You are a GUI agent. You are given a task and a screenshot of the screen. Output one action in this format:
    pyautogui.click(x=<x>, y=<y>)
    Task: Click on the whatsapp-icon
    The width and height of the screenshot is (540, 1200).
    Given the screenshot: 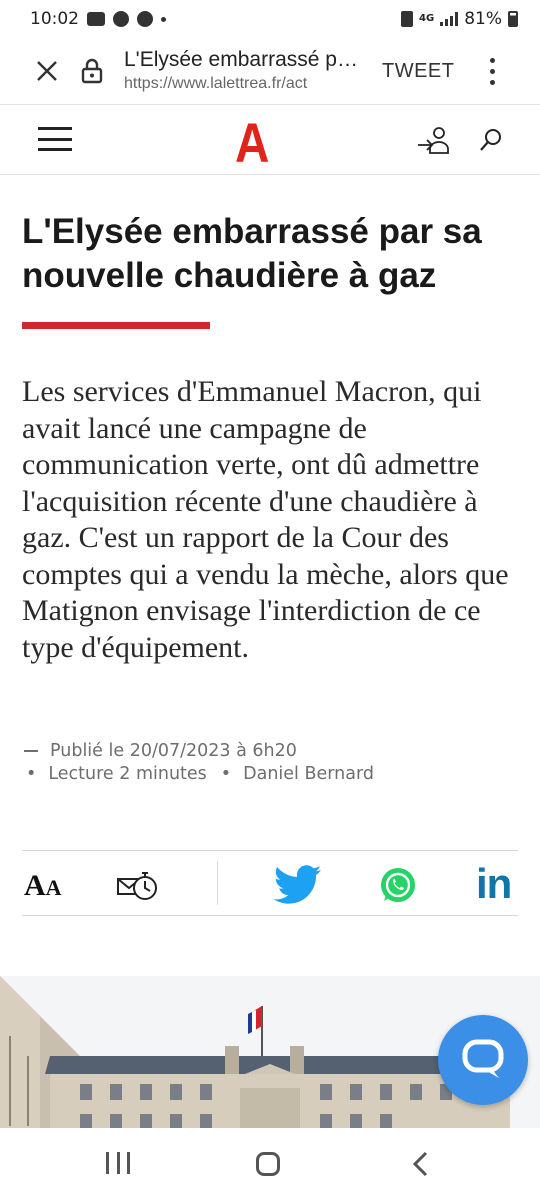 What is the action you would take?
    pyautogui.click(x=398, y=885)
    